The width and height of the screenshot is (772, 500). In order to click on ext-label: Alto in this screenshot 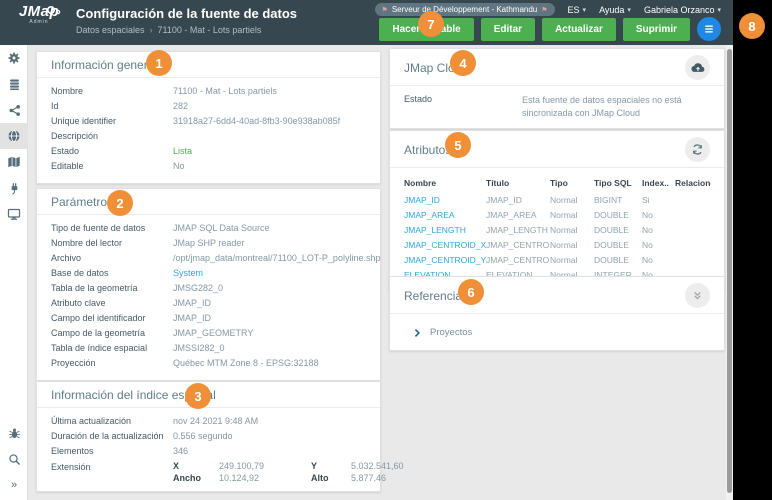, I will do `click(320, 478)`.